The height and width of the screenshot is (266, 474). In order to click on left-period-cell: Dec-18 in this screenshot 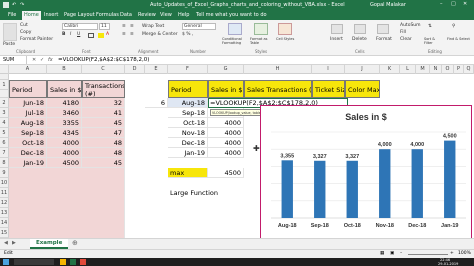, I will do `click(28, 153)`.